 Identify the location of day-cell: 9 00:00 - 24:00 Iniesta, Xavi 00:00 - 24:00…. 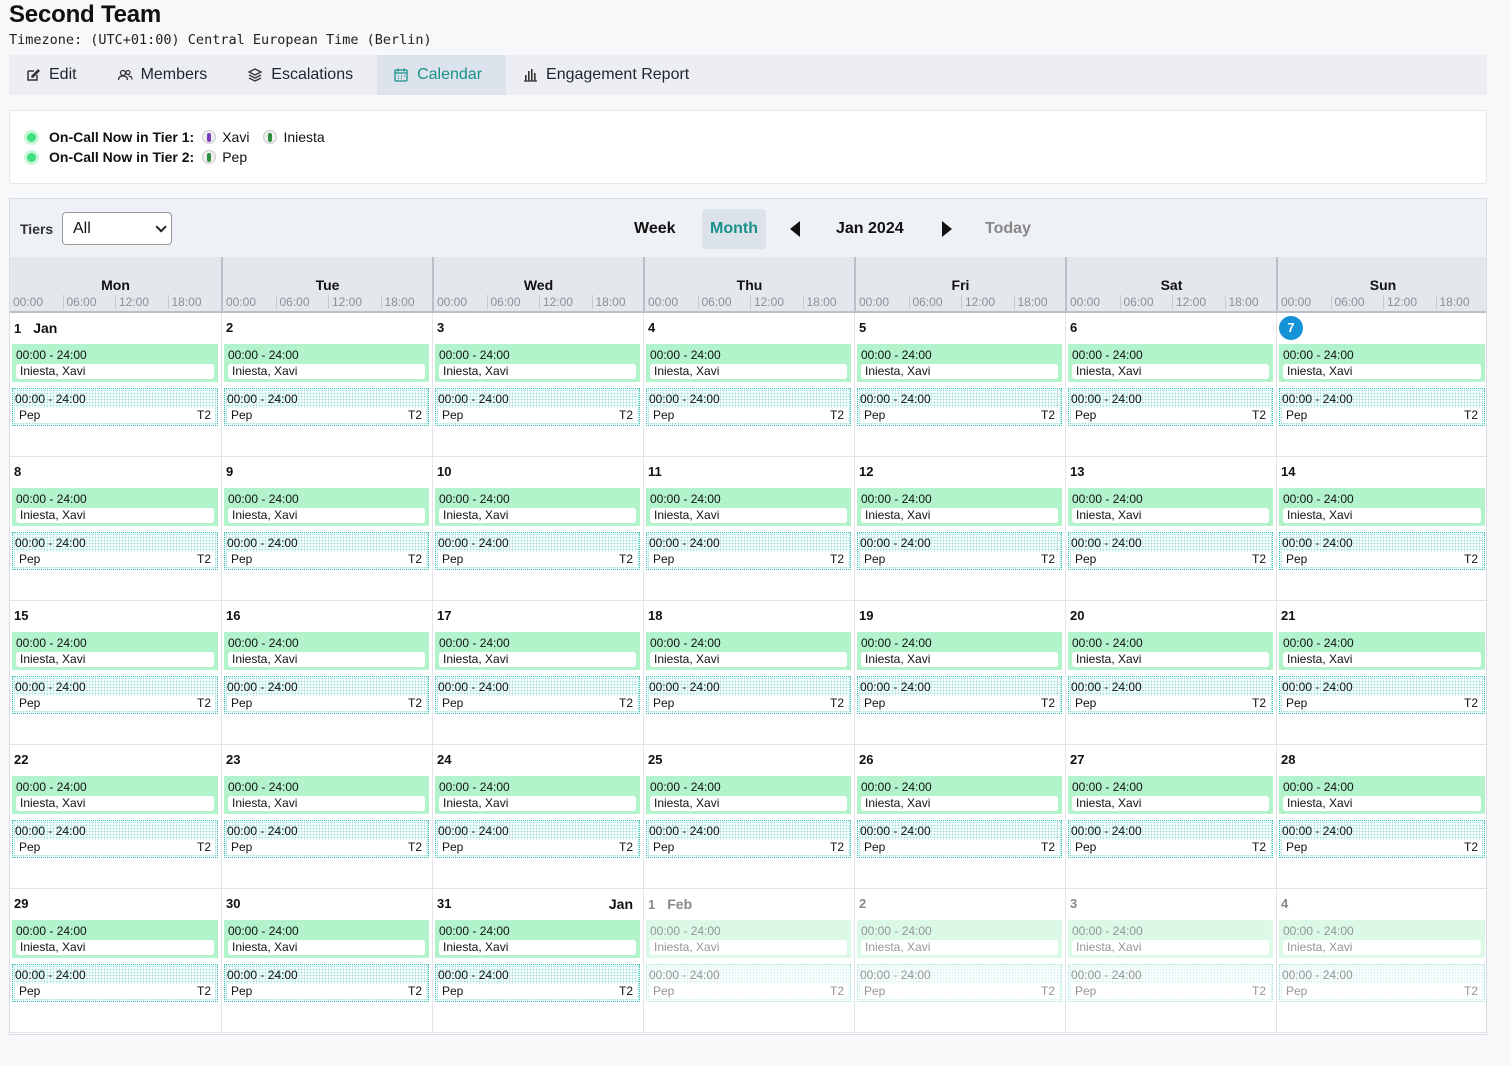
(326, 529).